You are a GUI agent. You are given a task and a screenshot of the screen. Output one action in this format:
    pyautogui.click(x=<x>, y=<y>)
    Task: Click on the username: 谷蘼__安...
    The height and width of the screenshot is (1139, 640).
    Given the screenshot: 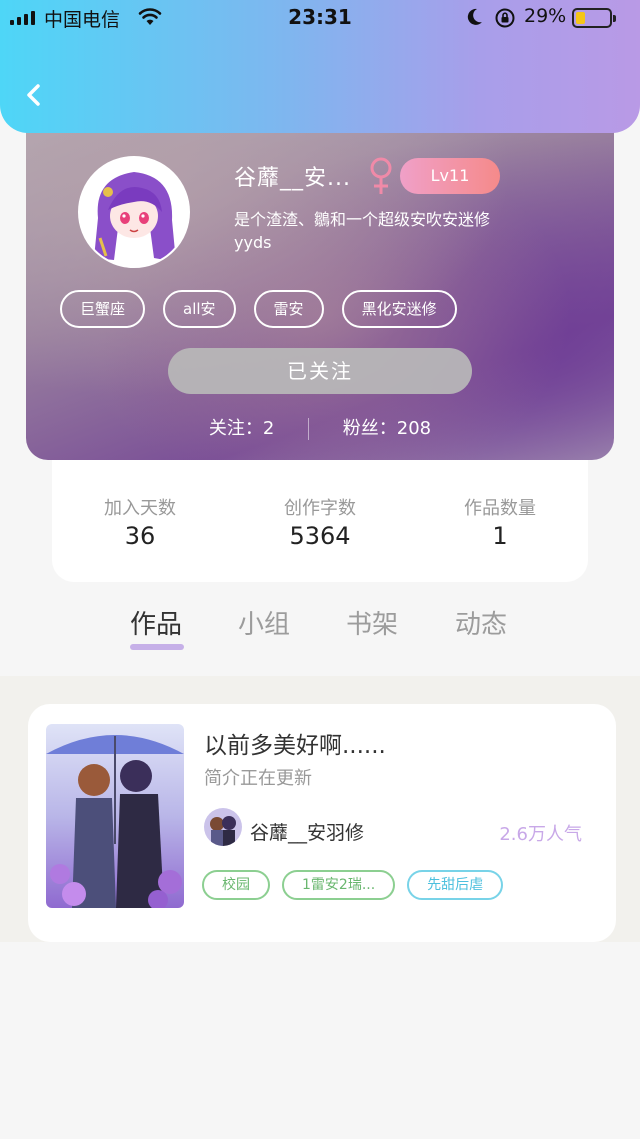 What is the action you would take?
    pyautogui.click(x=292, y=178)
    